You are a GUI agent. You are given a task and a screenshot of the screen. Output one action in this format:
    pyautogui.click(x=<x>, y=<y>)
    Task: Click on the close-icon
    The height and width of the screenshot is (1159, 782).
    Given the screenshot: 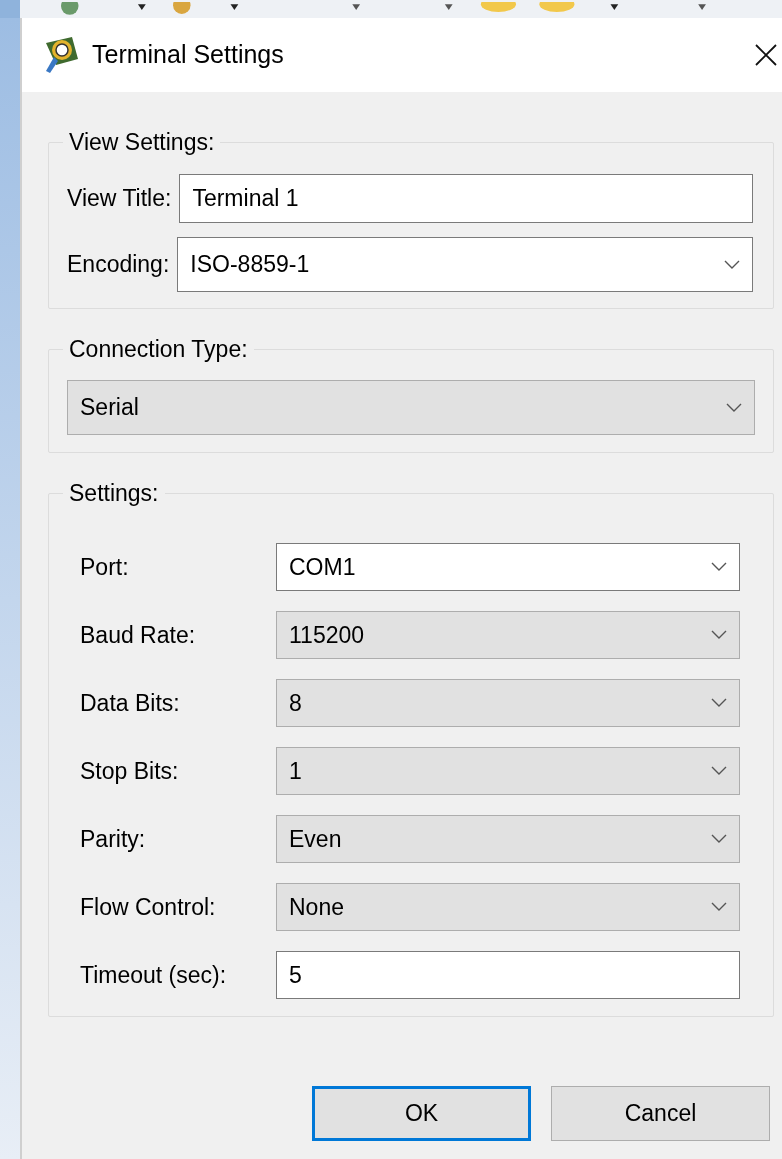 What is the action you would take?
    pyautogui.click(x=766, y=55)
    